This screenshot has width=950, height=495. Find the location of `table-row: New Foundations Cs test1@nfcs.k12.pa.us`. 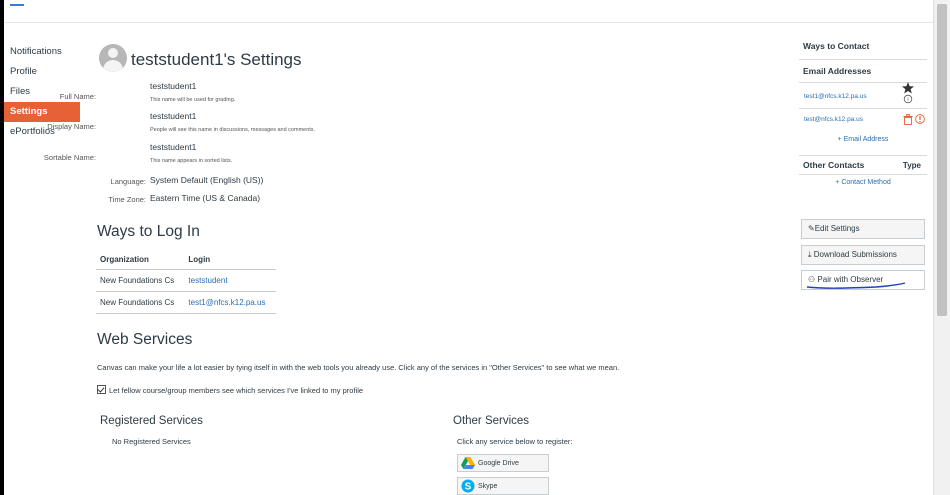

table-row: New Foundations Cs test1@nfcs.k12.pa.us is located at coordinates (186, 302).